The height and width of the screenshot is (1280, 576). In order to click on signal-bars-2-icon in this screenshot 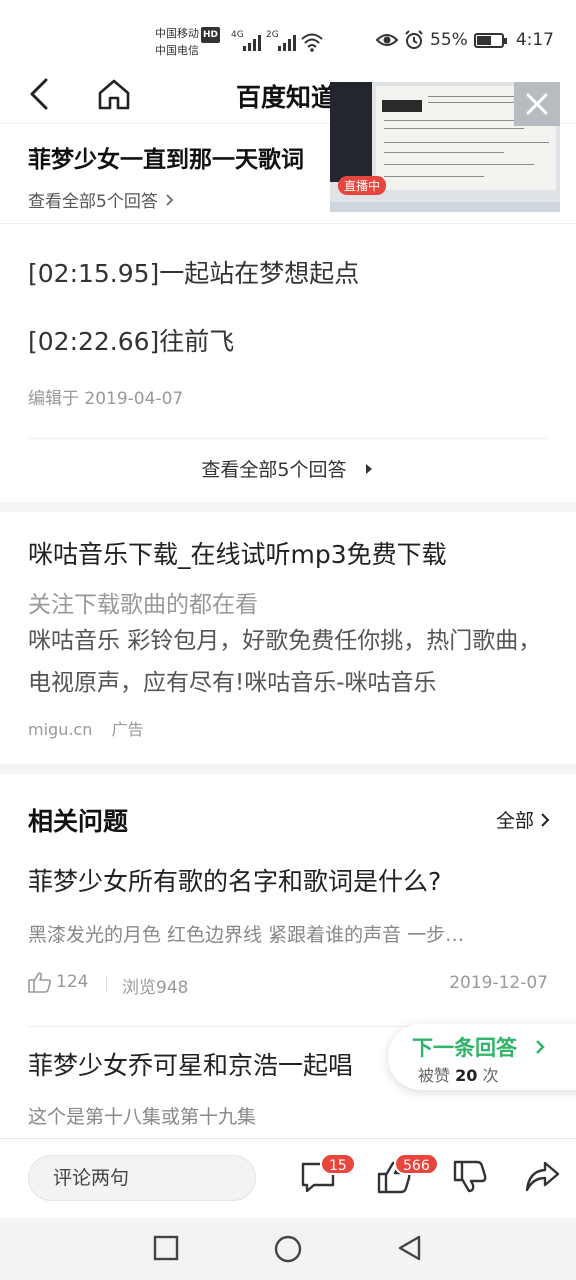, I will do `click(287, 42)`.